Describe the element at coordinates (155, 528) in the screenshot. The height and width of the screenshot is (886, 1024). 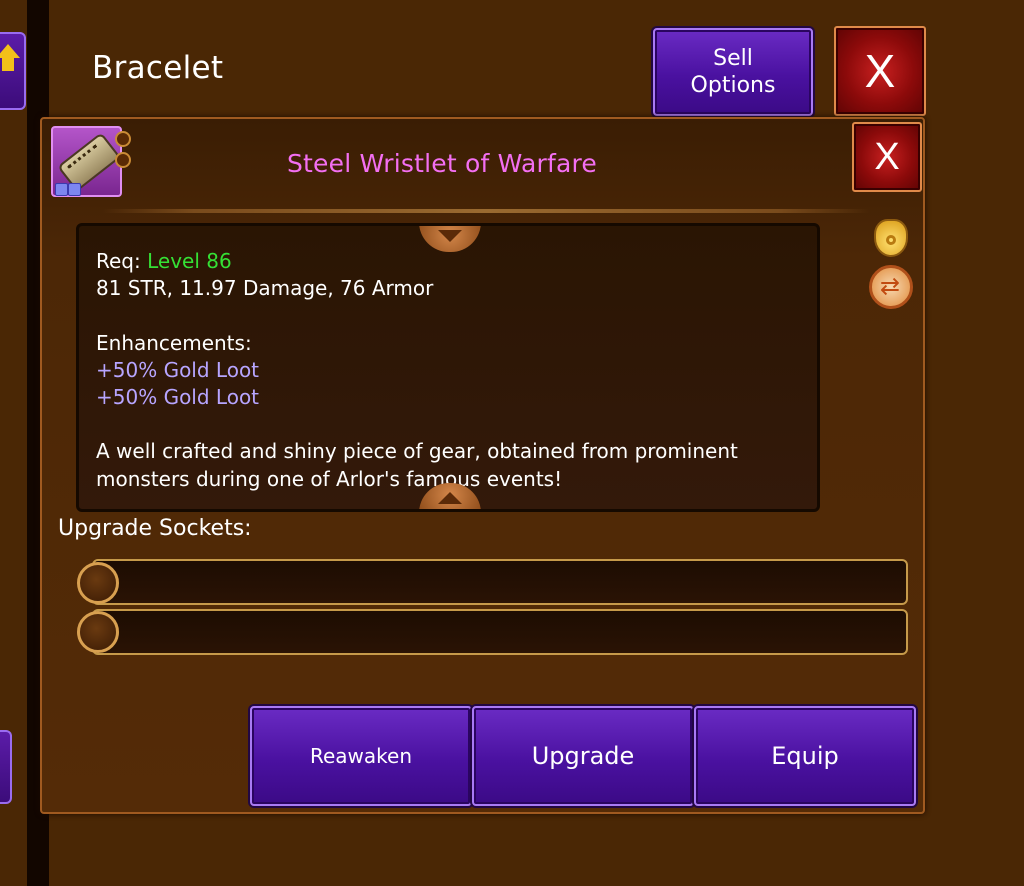
I see `upgrade-sockets-label: Upgrade Sockets:` at that location.